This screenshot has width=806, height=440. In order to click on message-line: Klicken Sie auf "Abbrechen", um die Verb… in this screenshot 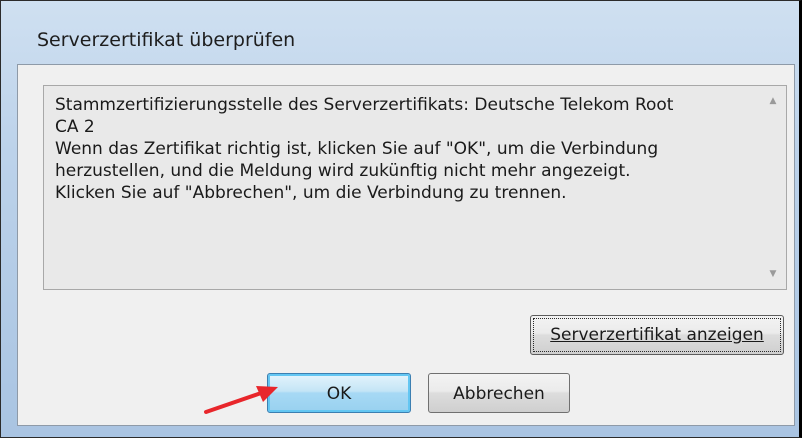, I will do `click(311, 193)`.